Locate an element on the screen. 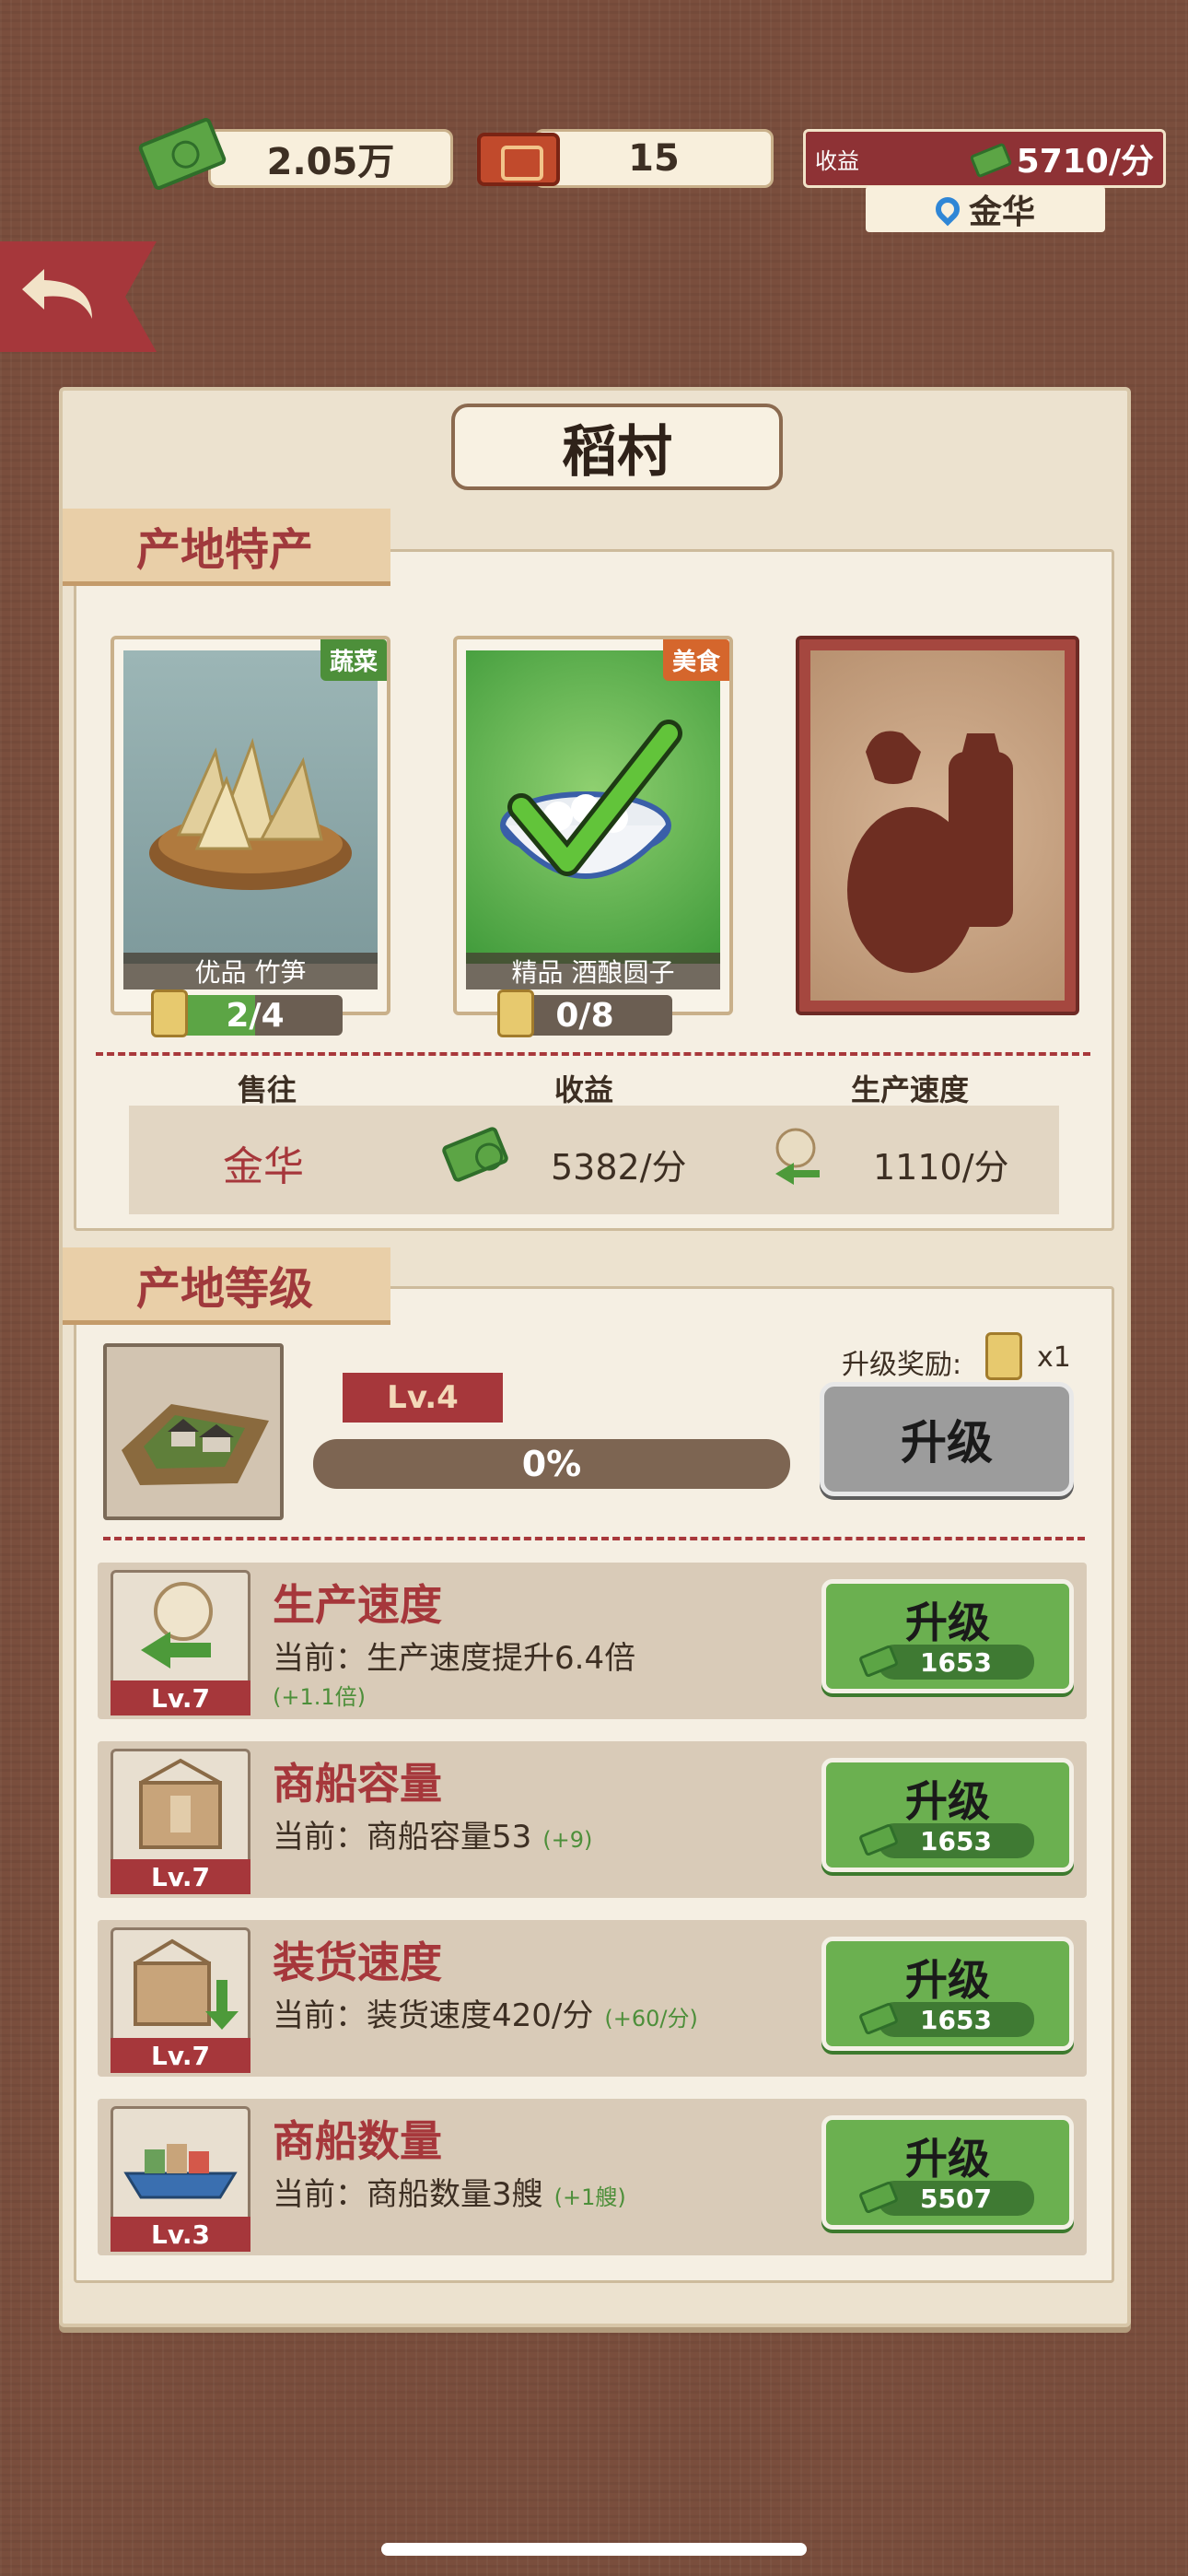 Image resolution: width=1188 pixels, height=2576 pixels. product-card-bamboo: 优品 竹笋 蔬菜 is located at coordinates (250, 825).